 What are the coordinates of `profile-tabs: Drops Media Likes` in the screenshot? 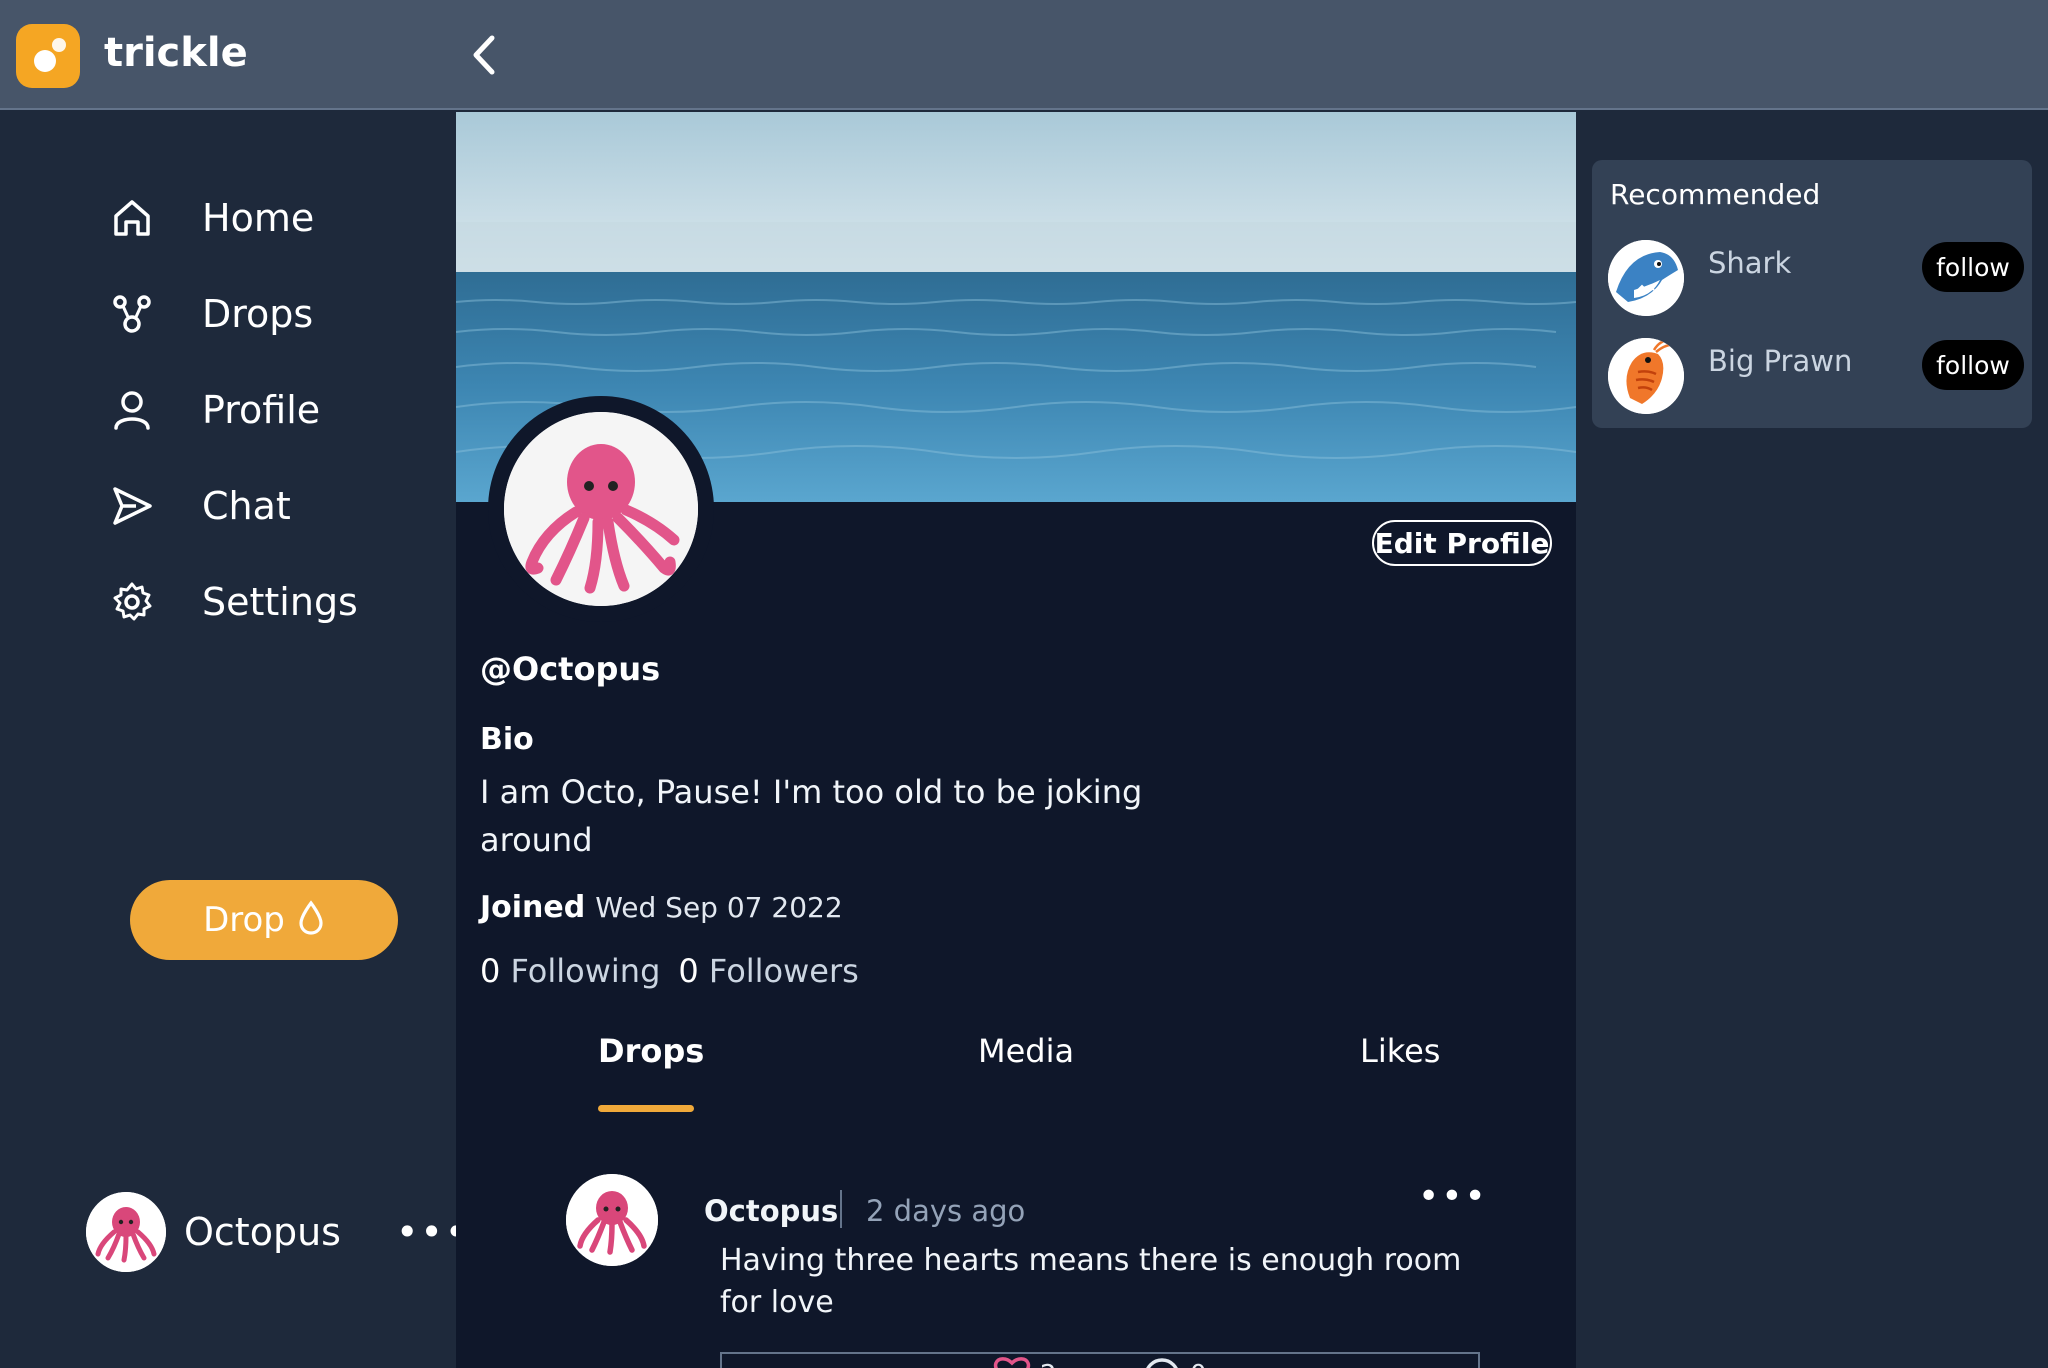 It's located at (1016, 1072).